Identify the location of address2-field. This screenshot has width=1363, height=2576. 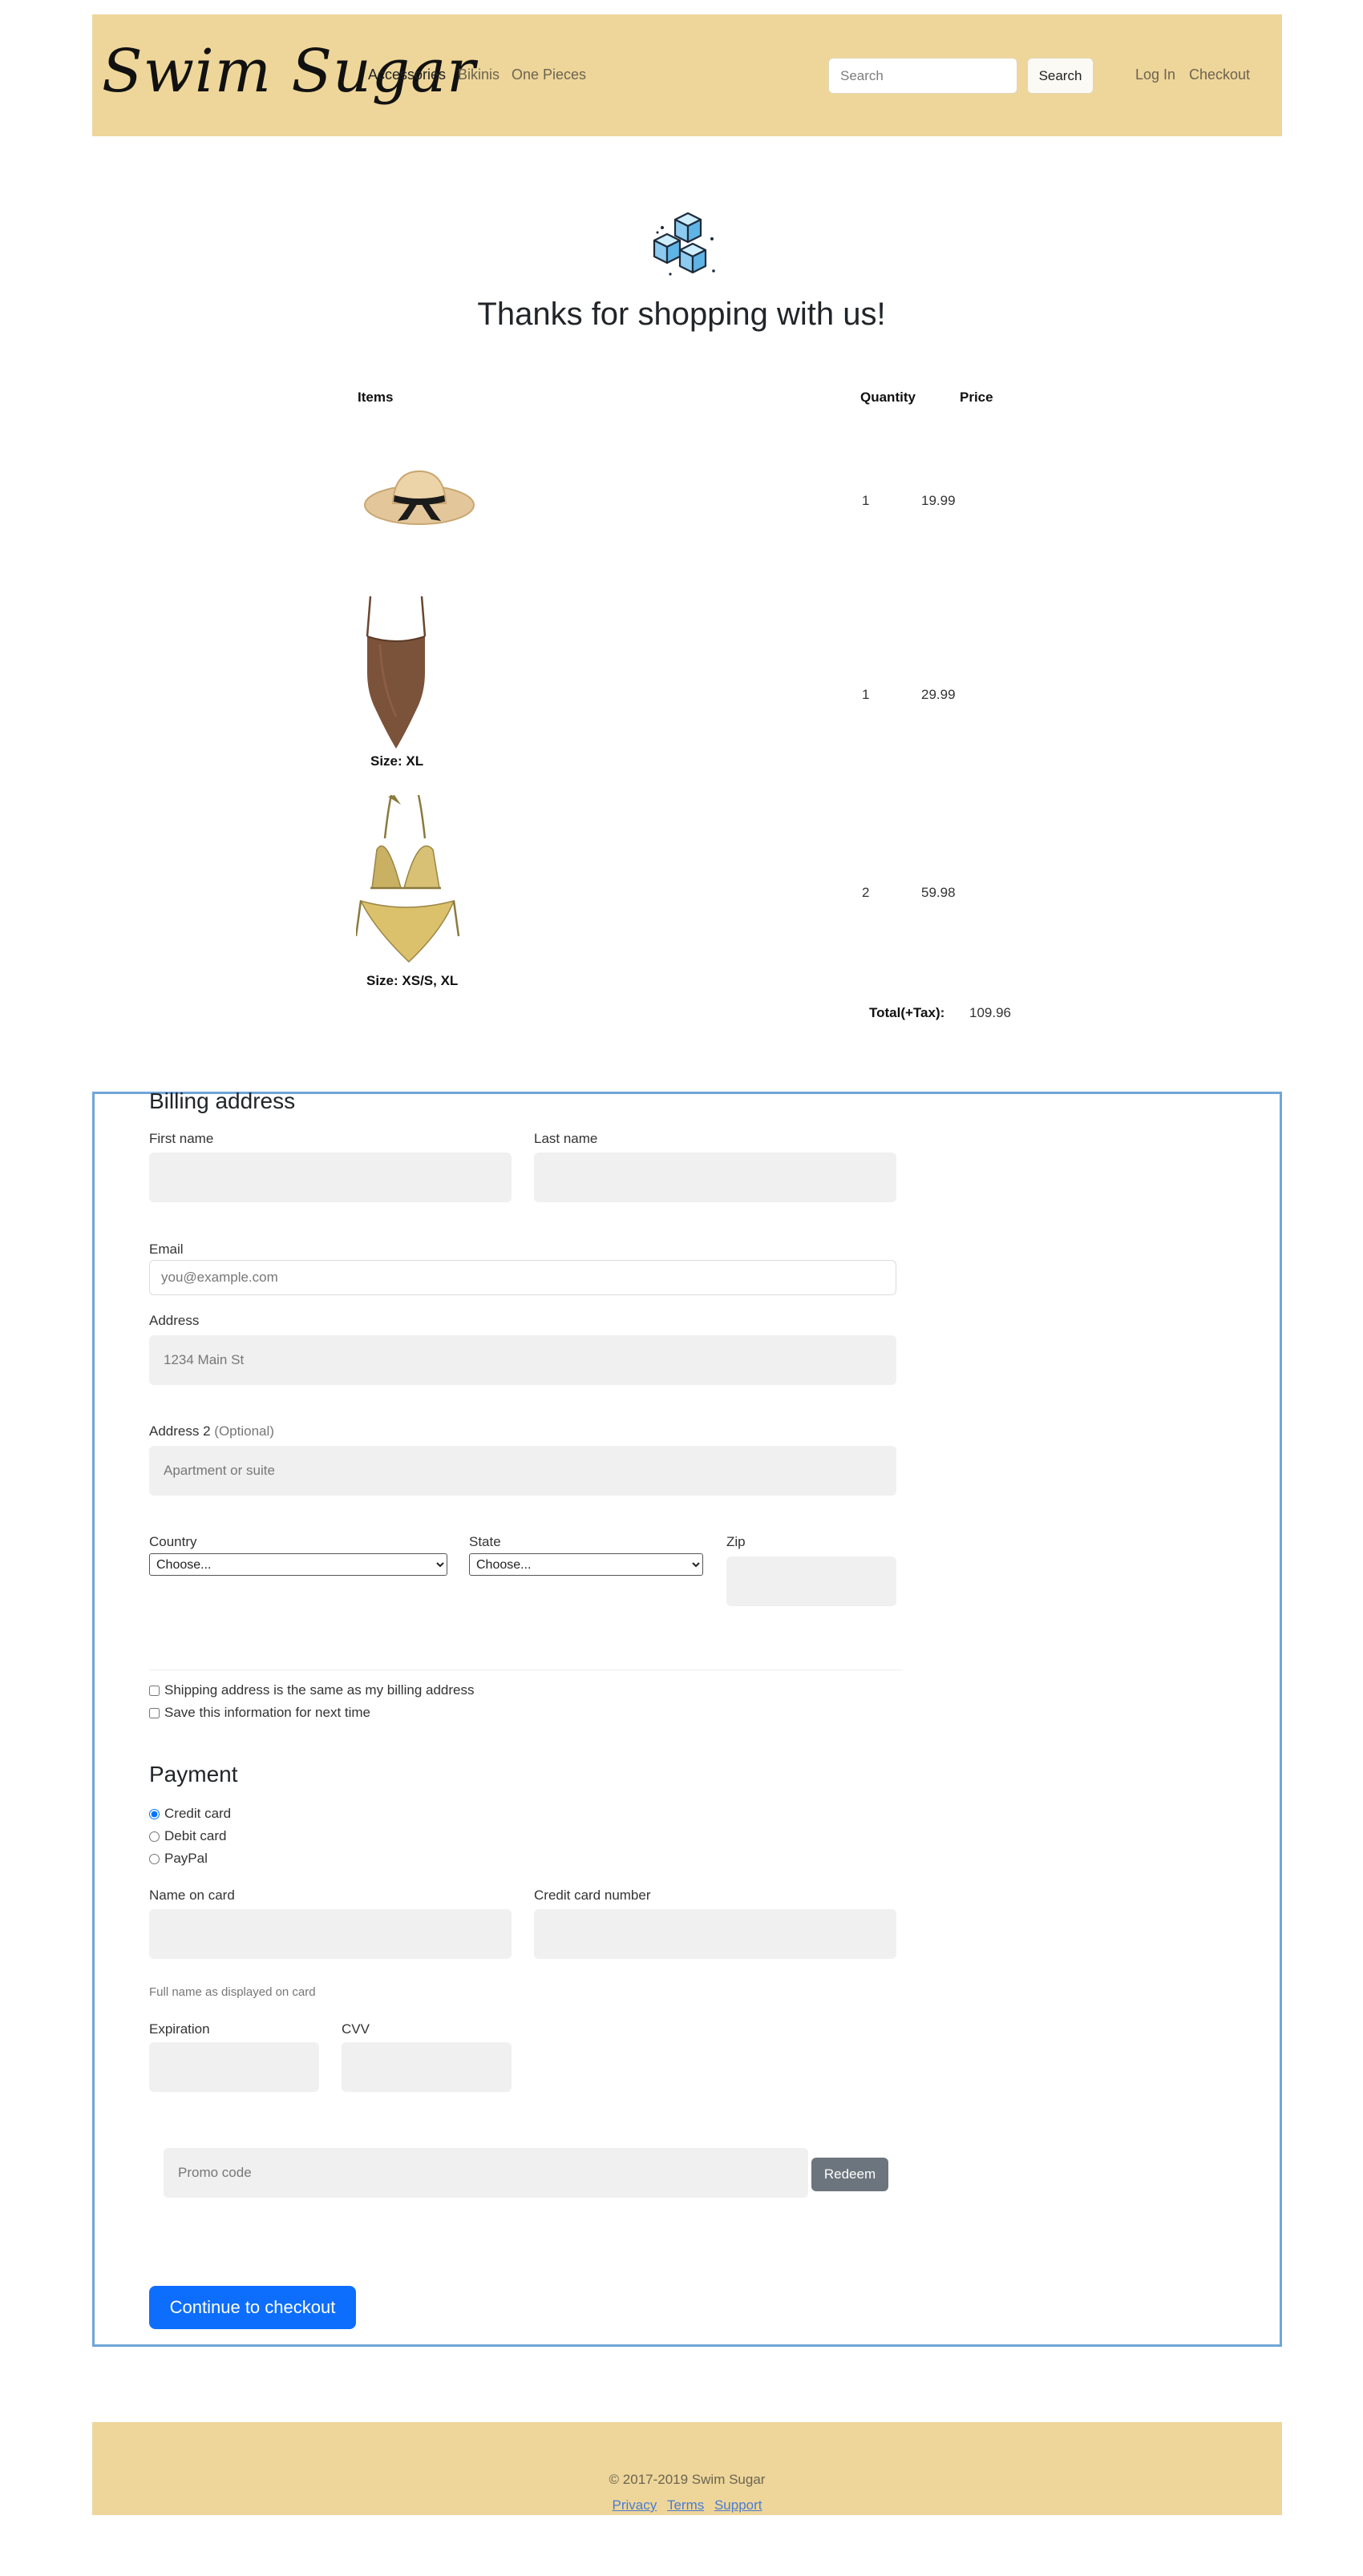
(522, 1471).